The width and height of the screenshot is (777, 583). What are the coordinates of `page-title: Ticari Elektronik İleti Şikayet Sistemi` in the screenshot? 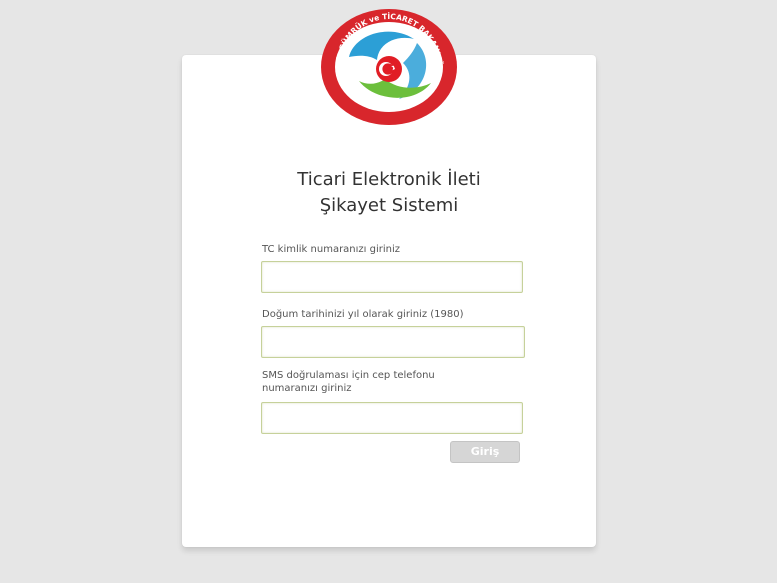 It's located at (389, 193).